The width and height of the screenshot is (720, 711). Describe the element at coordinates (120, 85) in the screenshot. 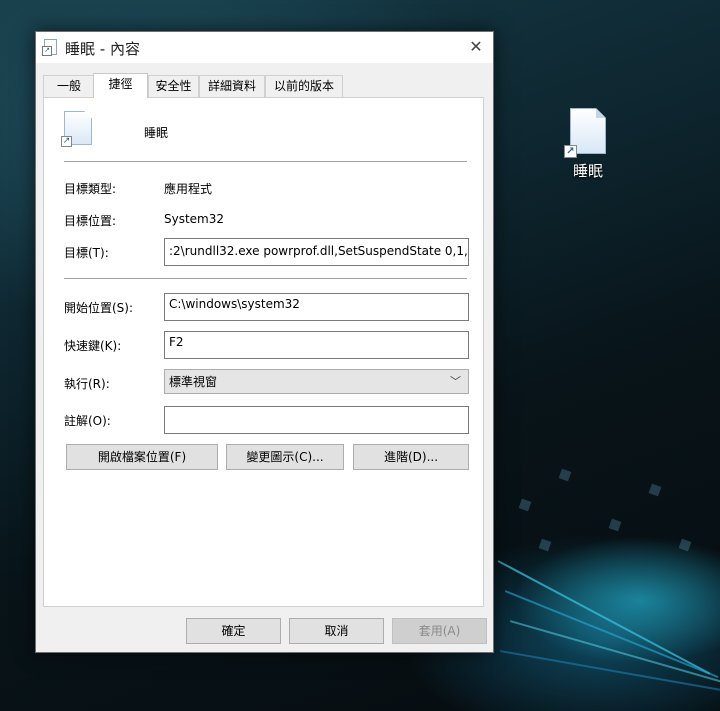

I see `tab-shortcut: 捷徑` at that location.